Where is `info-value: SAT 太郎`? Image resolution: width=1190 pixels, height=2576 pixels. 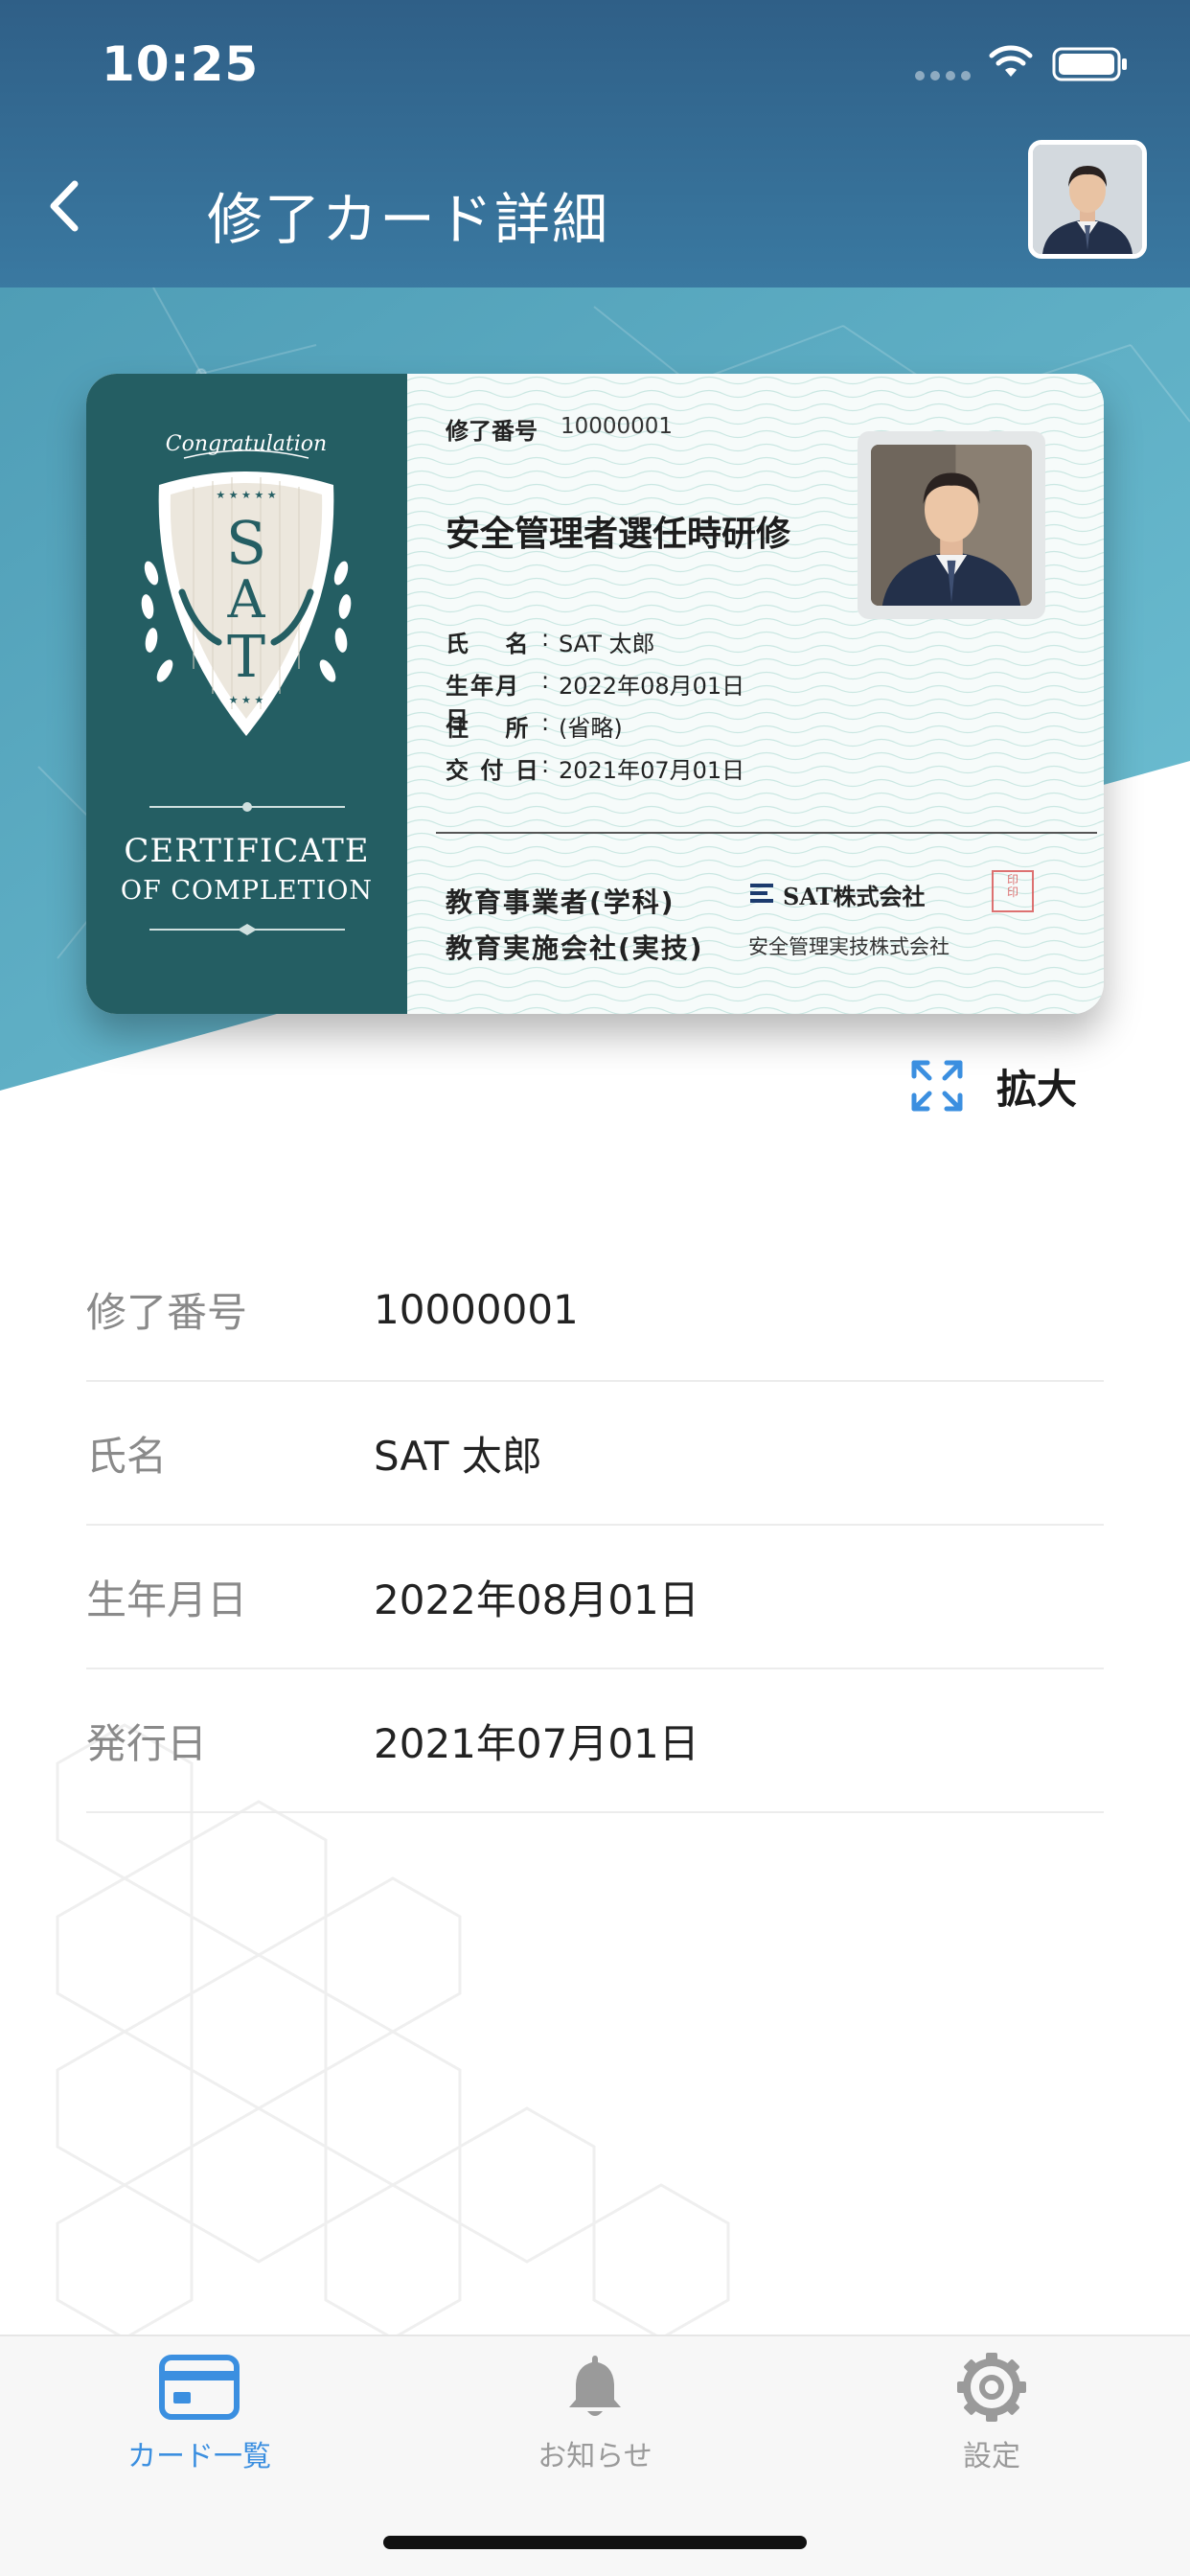
info-value: SAT 太郎 is located at coordinates (458, 1456).